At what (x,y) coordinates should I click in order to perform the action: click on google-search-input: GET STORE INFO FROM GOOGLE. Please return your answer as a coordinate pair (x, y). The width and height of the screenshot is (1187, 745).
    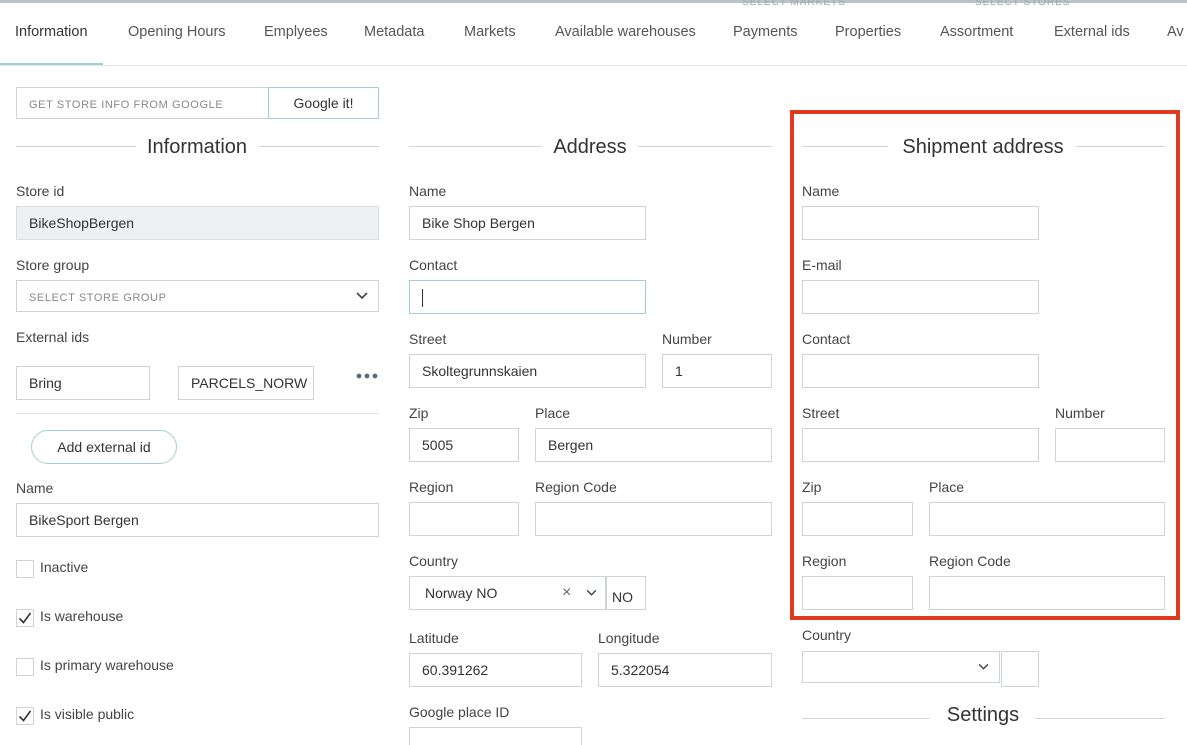
    Looking at the image, I should click on (142, 103).